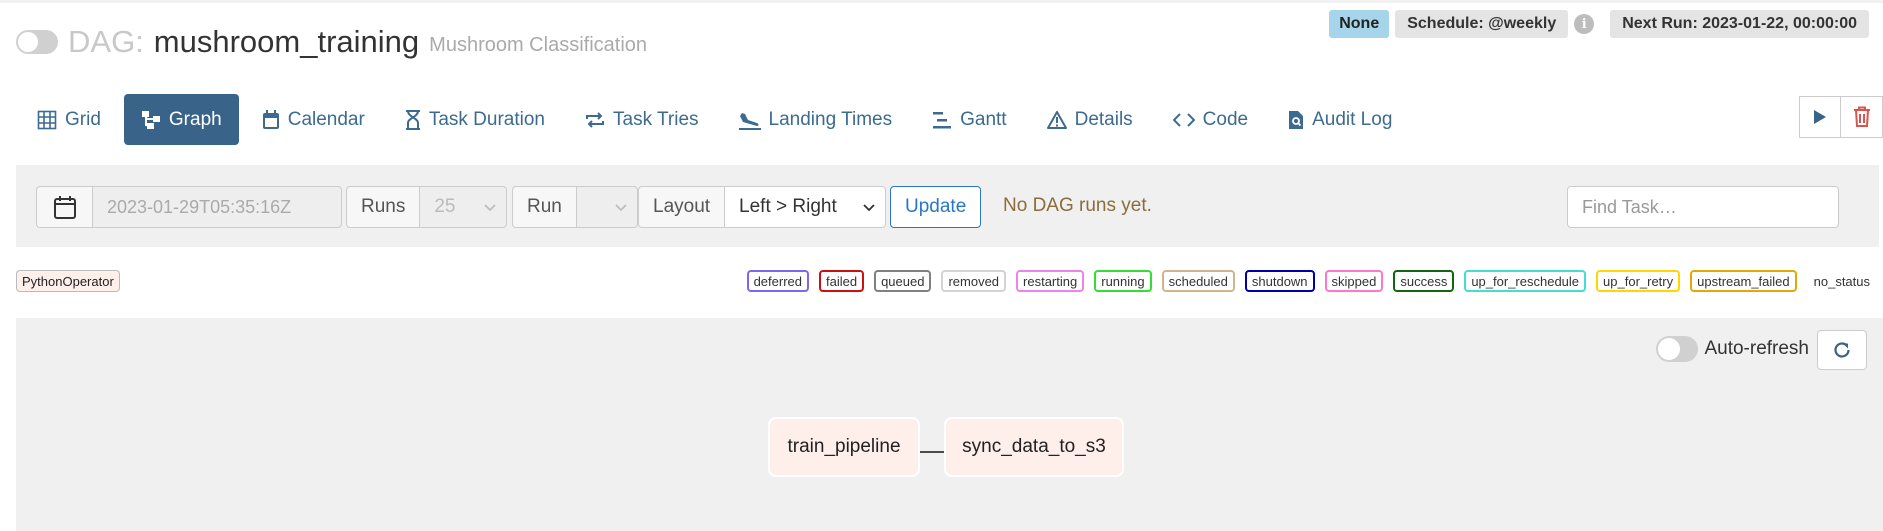  What do you see at coordinates (1841, 281) in the screenshot?
I see `legend-item-no-status: no_status` at bounding box center [1841, 281].